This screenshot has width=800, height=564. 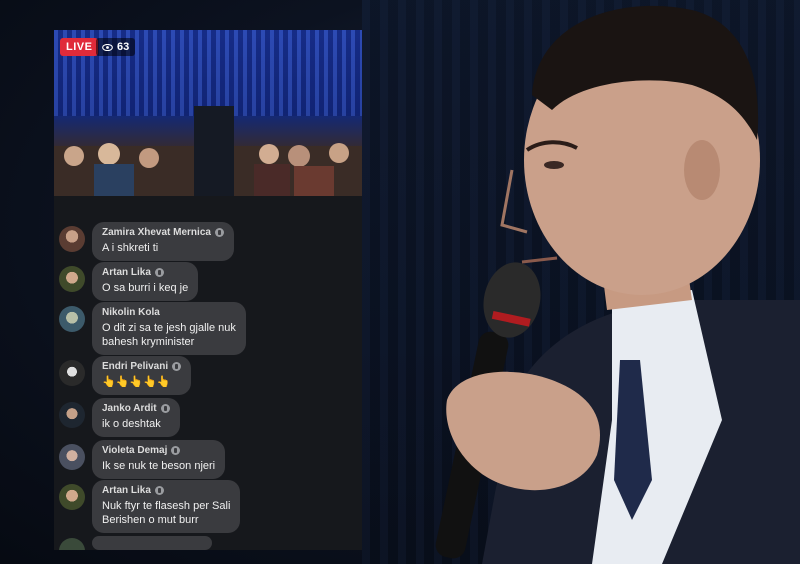 I want to click on comment-bubble, so click(x=152, y=543).